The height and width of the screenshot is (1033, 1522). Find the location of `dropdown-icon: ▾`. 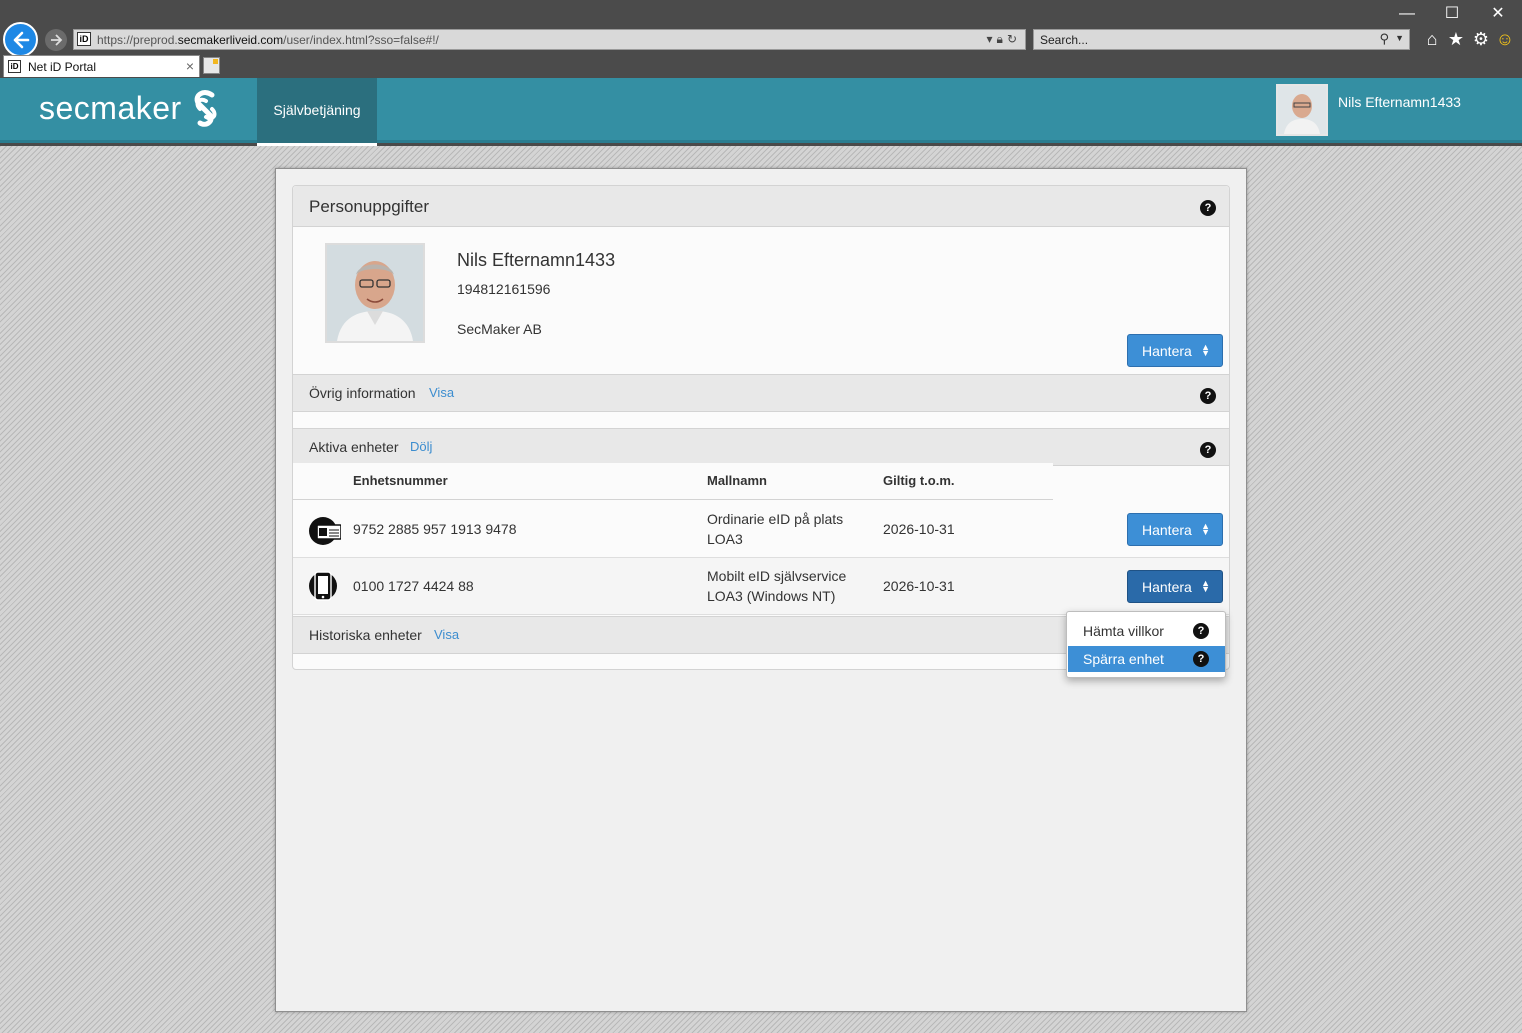

dropdown-icon: ▾ is located at coordinates (991, 39).